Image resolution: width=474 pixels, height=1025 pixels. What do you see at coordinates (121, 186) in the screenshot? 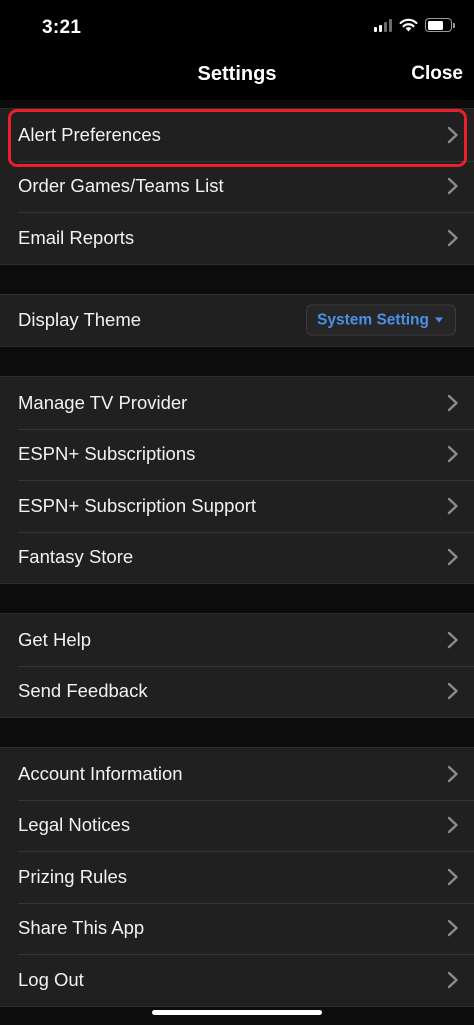
I see `settings-item-label: Order Games/Teams List` at bounding box center [121, 186].